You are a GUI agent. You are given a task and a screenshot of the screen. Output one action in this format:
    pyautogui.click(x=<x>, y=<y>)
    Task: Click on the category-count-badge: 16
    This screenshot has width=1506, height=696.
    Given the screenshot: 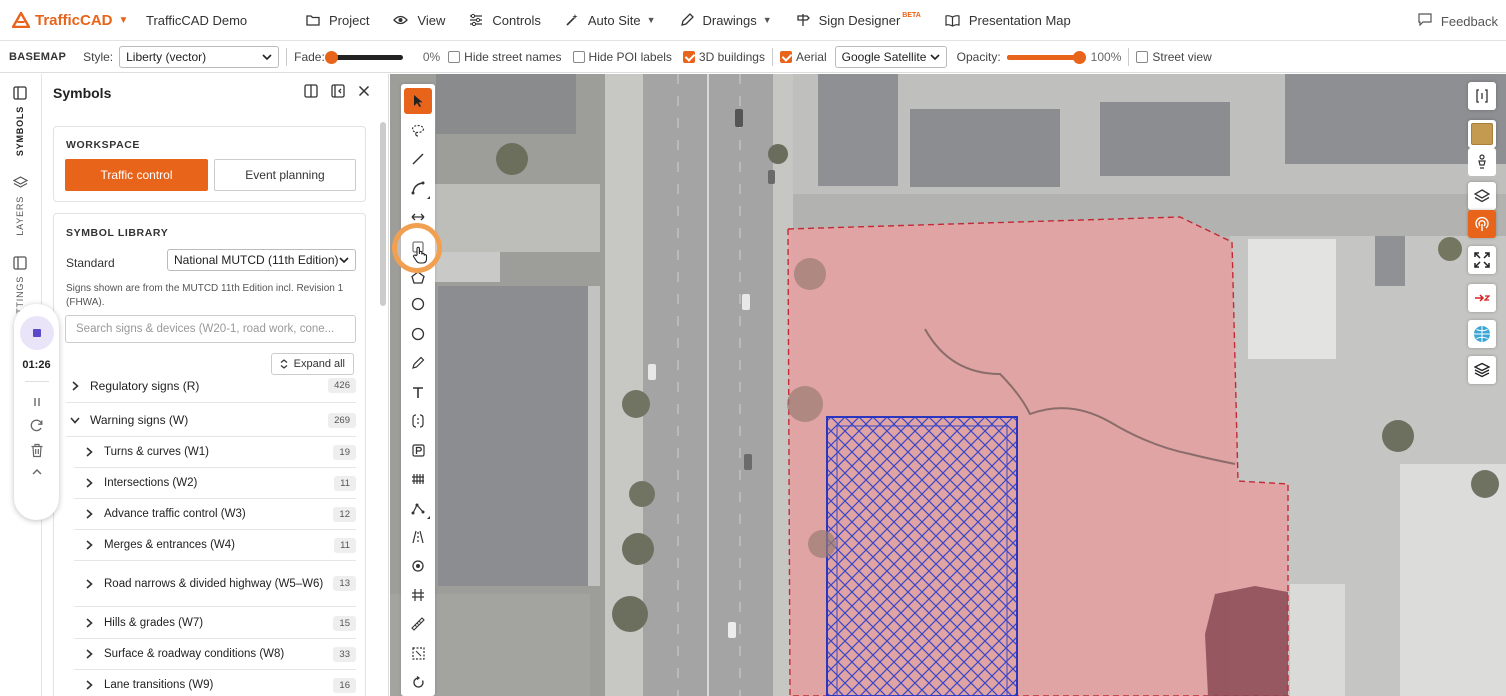 What is the action you would take?
    pyautogui.click(x=344, y=685)
    